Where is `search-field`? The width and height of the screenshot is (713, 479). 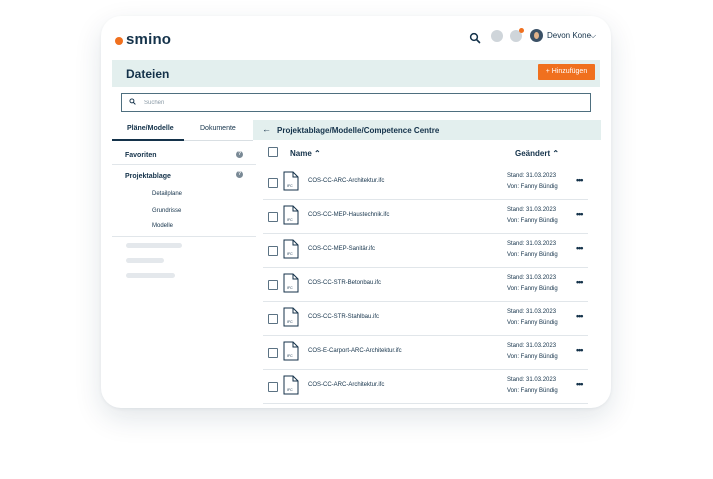 search-field is located at coordinates (356, 102).